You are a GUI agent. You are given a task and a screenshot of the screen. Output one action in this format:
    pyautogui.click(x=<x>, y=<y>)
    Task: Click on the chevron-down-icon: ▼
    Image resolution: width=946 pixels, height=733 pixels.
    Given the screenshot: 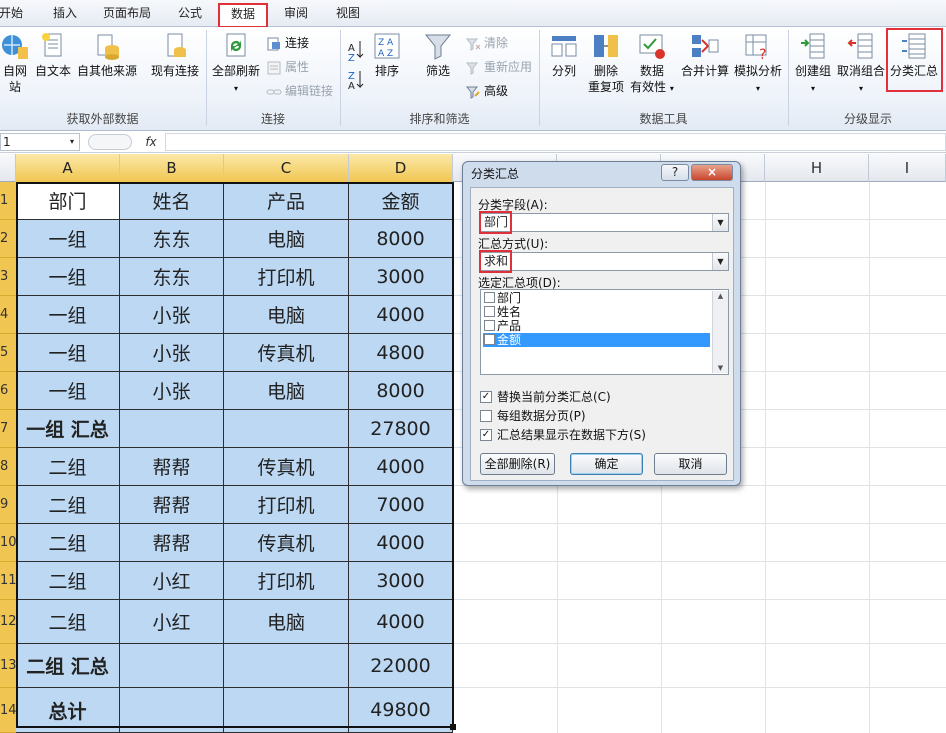 What is the action you would take?
    pyautogui.click(x=720, y=261)
    